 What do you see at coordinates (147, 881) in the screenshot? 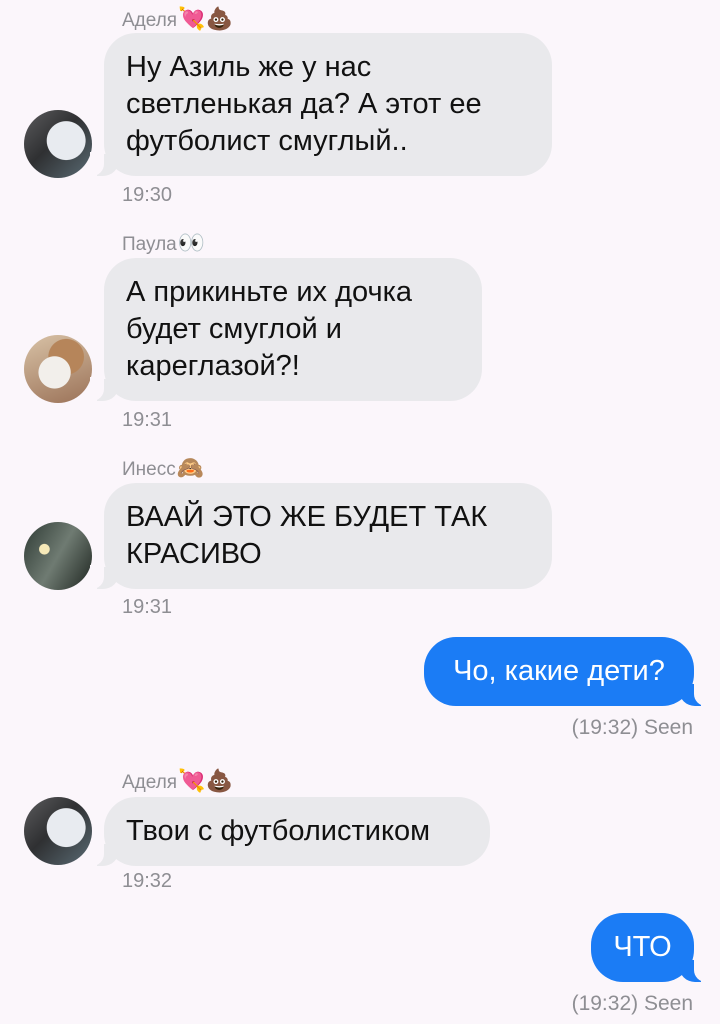
I see `message-time: 19:32` at bounding box center [147, 881].